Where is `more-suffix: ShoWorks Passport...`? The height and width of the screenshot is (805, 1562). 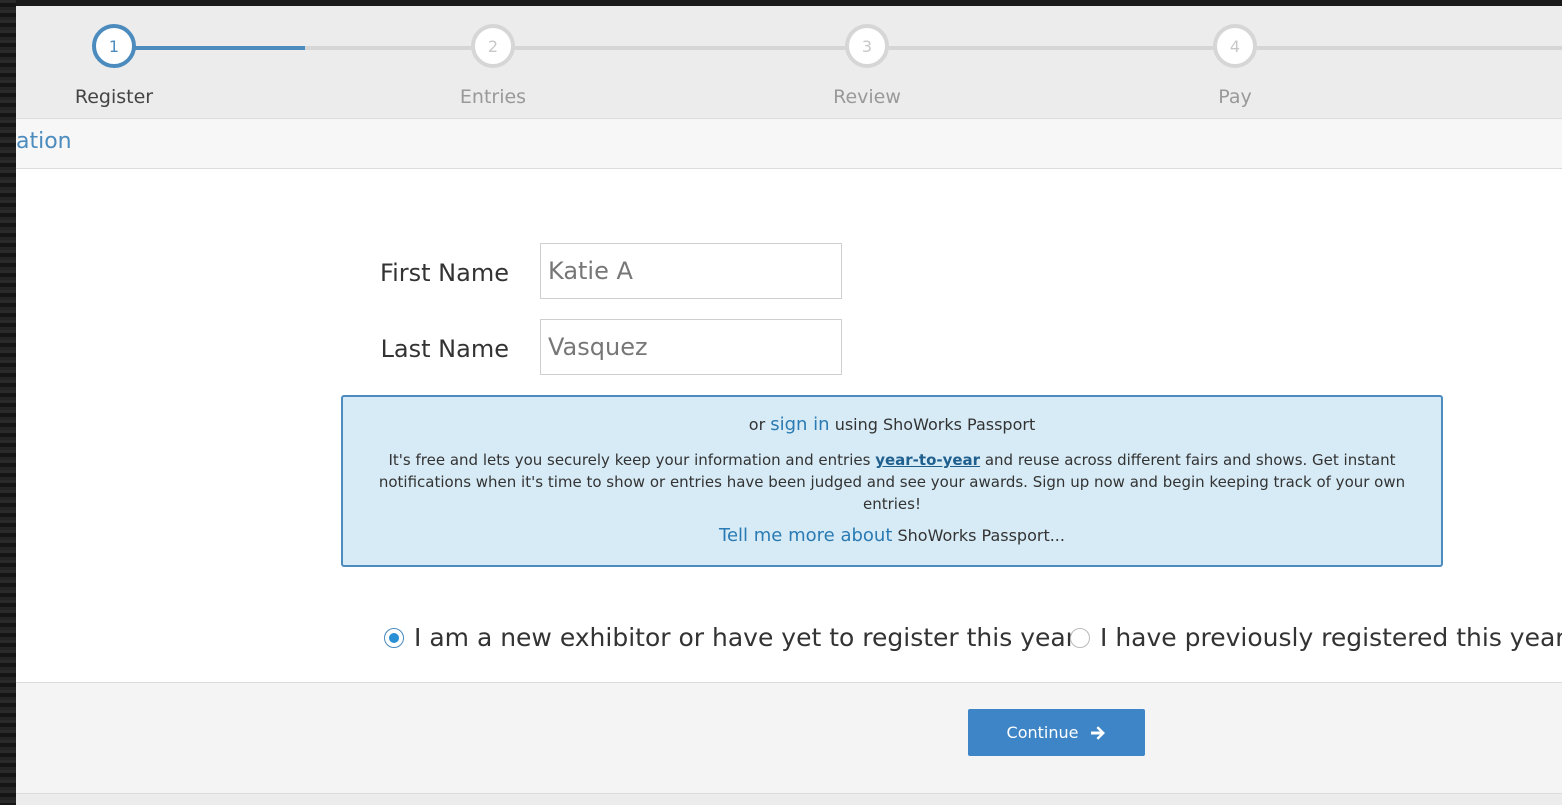
more-suffix: ShoWorks Passport... is located at coordinates (981, 535).